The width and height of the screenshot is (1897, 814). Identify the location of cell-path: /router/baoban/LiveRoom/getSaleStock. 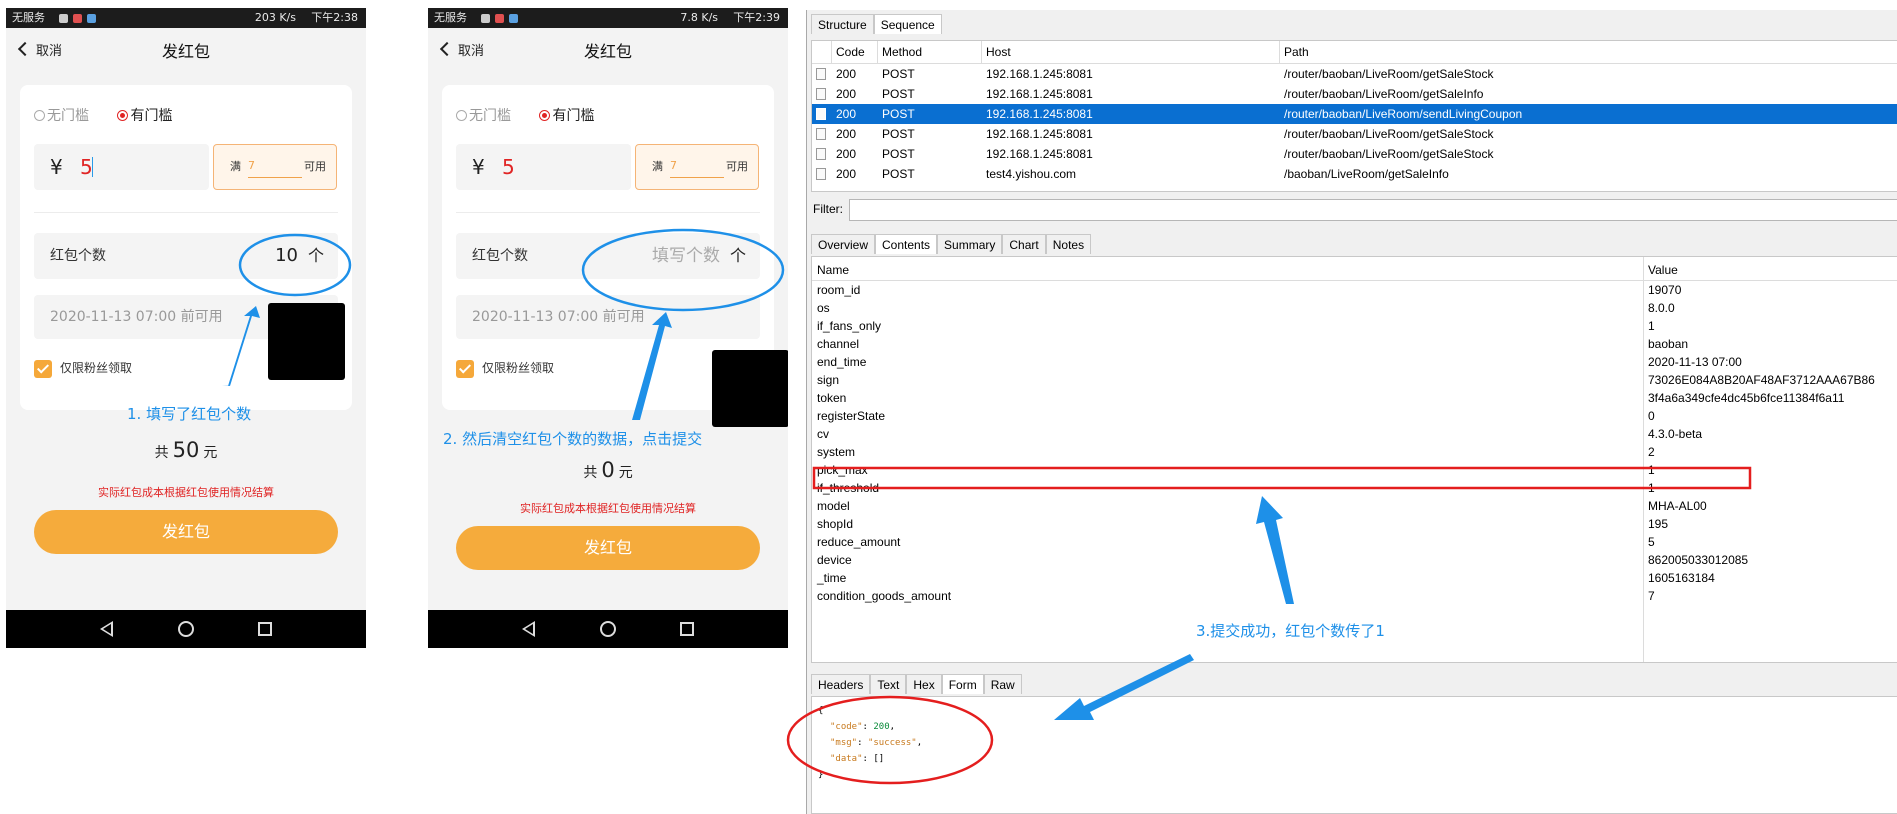
(1389, 154).